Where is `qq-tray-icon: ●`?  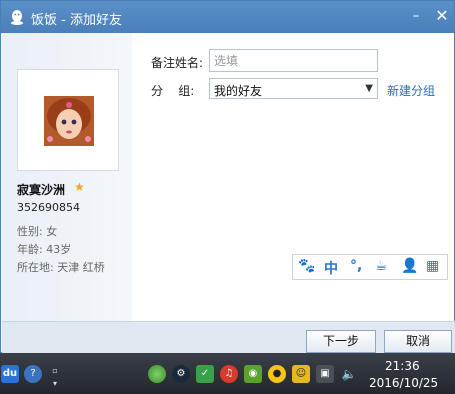
qq-tray-icon: ● is located at coordinates (277, 374).